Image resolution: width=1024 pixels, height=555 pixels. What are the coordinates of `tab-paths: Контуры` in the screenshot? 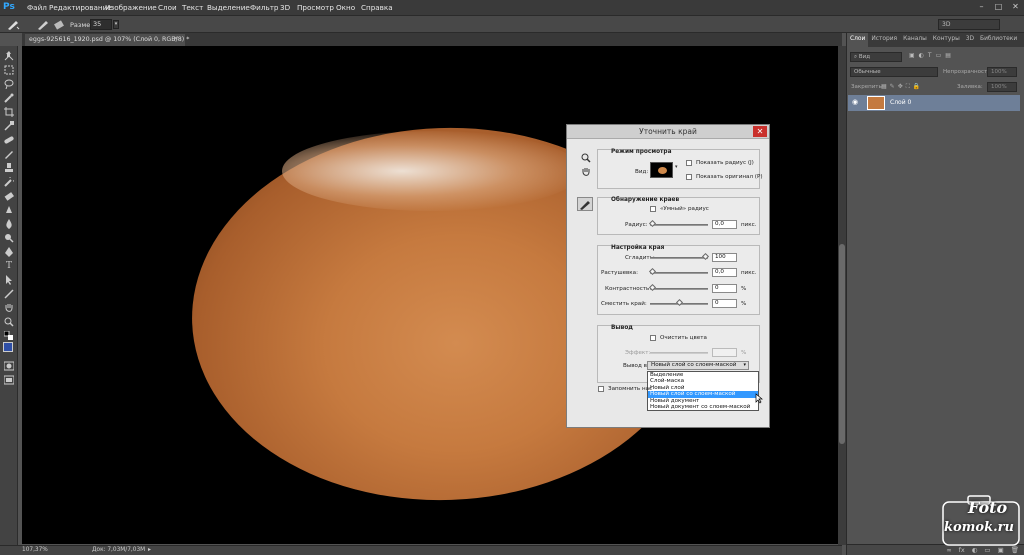 It's located at (946, 40).